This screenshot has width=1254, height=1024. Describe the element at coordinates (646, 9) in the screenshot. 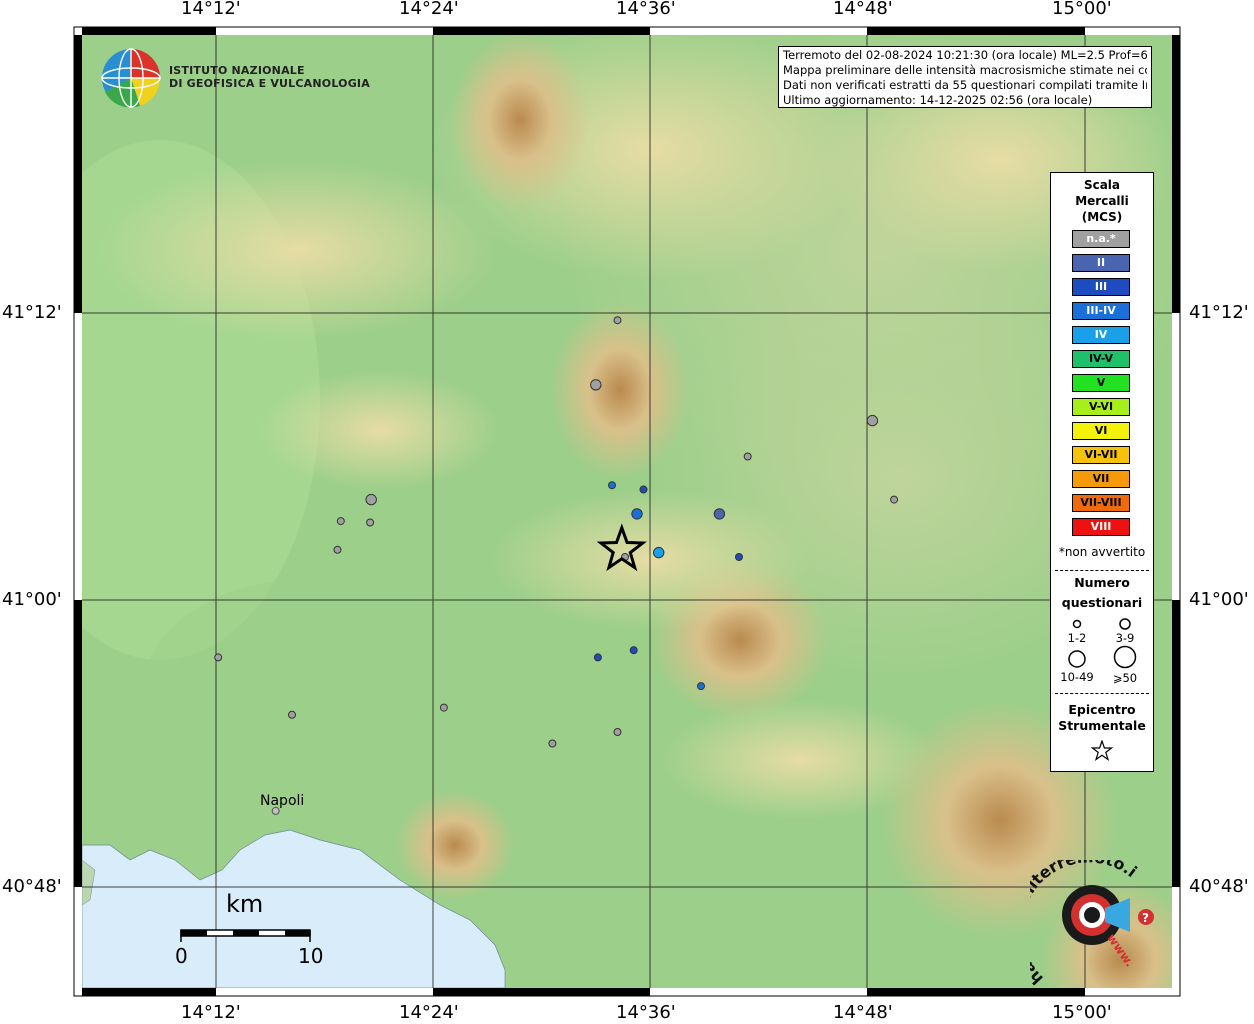

I see `lon-label-top-3: 14°36'` at that location.